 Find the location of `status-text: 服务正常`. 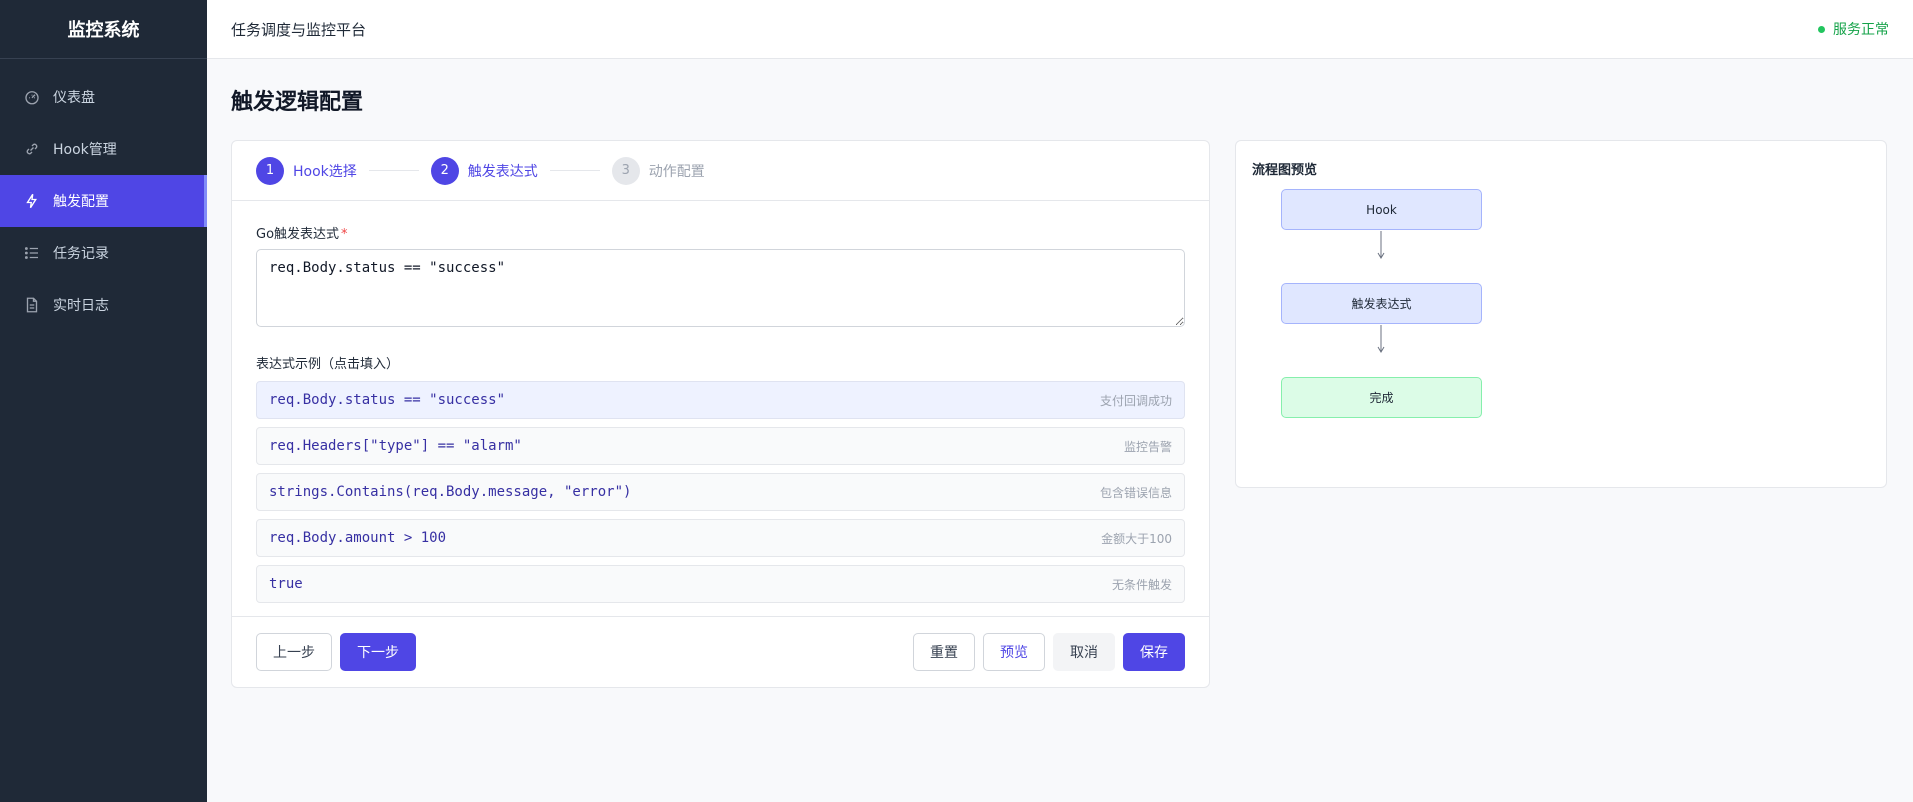

status-text: 服务正常 is located at coordinates (1861, 30).